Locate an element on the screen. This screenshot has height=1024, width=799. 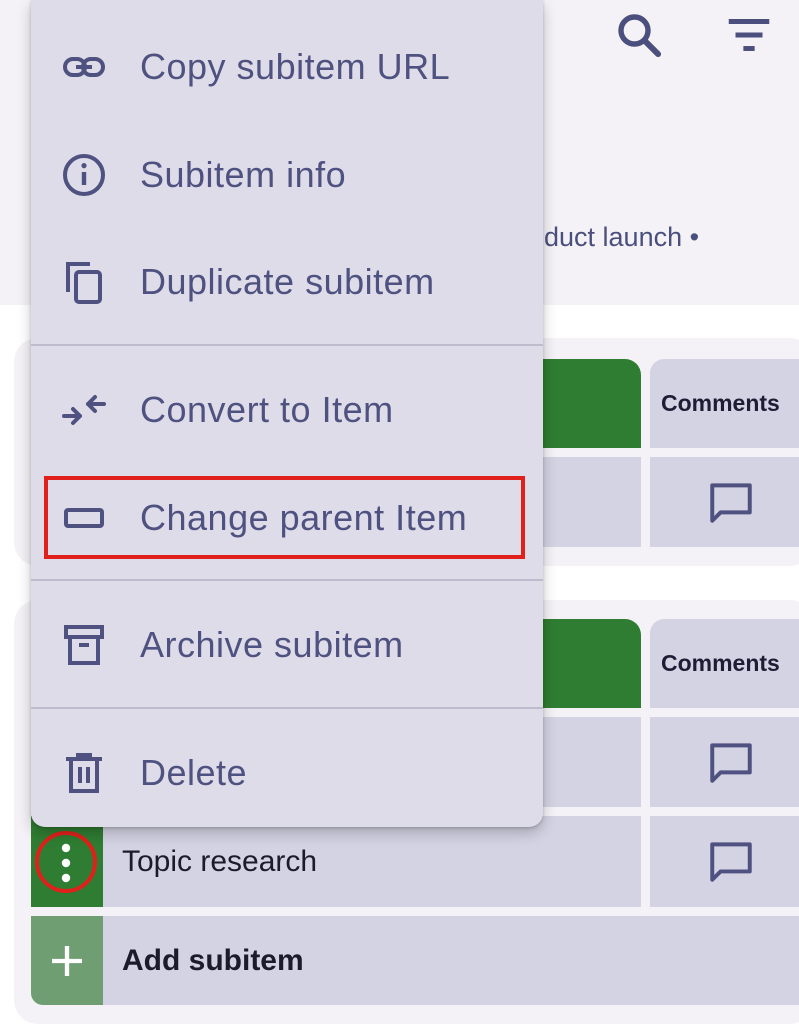
highlight-circle is located at coordinates (66, 862).